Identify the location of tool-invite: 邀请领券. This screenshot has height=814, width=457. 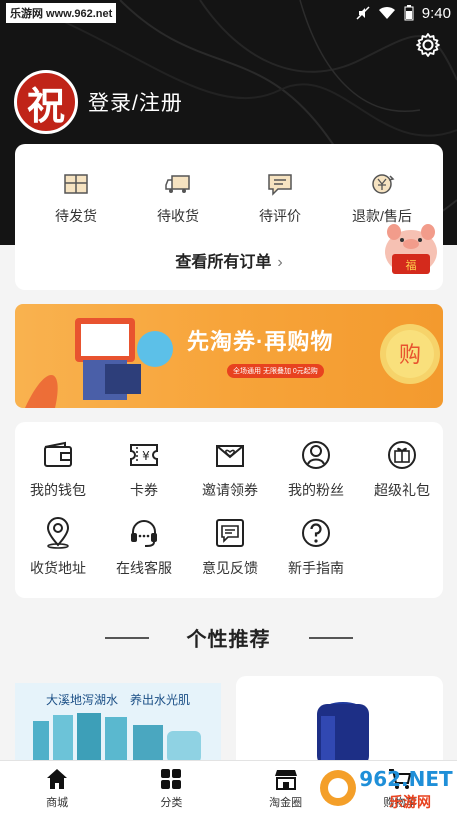
(230, 477).